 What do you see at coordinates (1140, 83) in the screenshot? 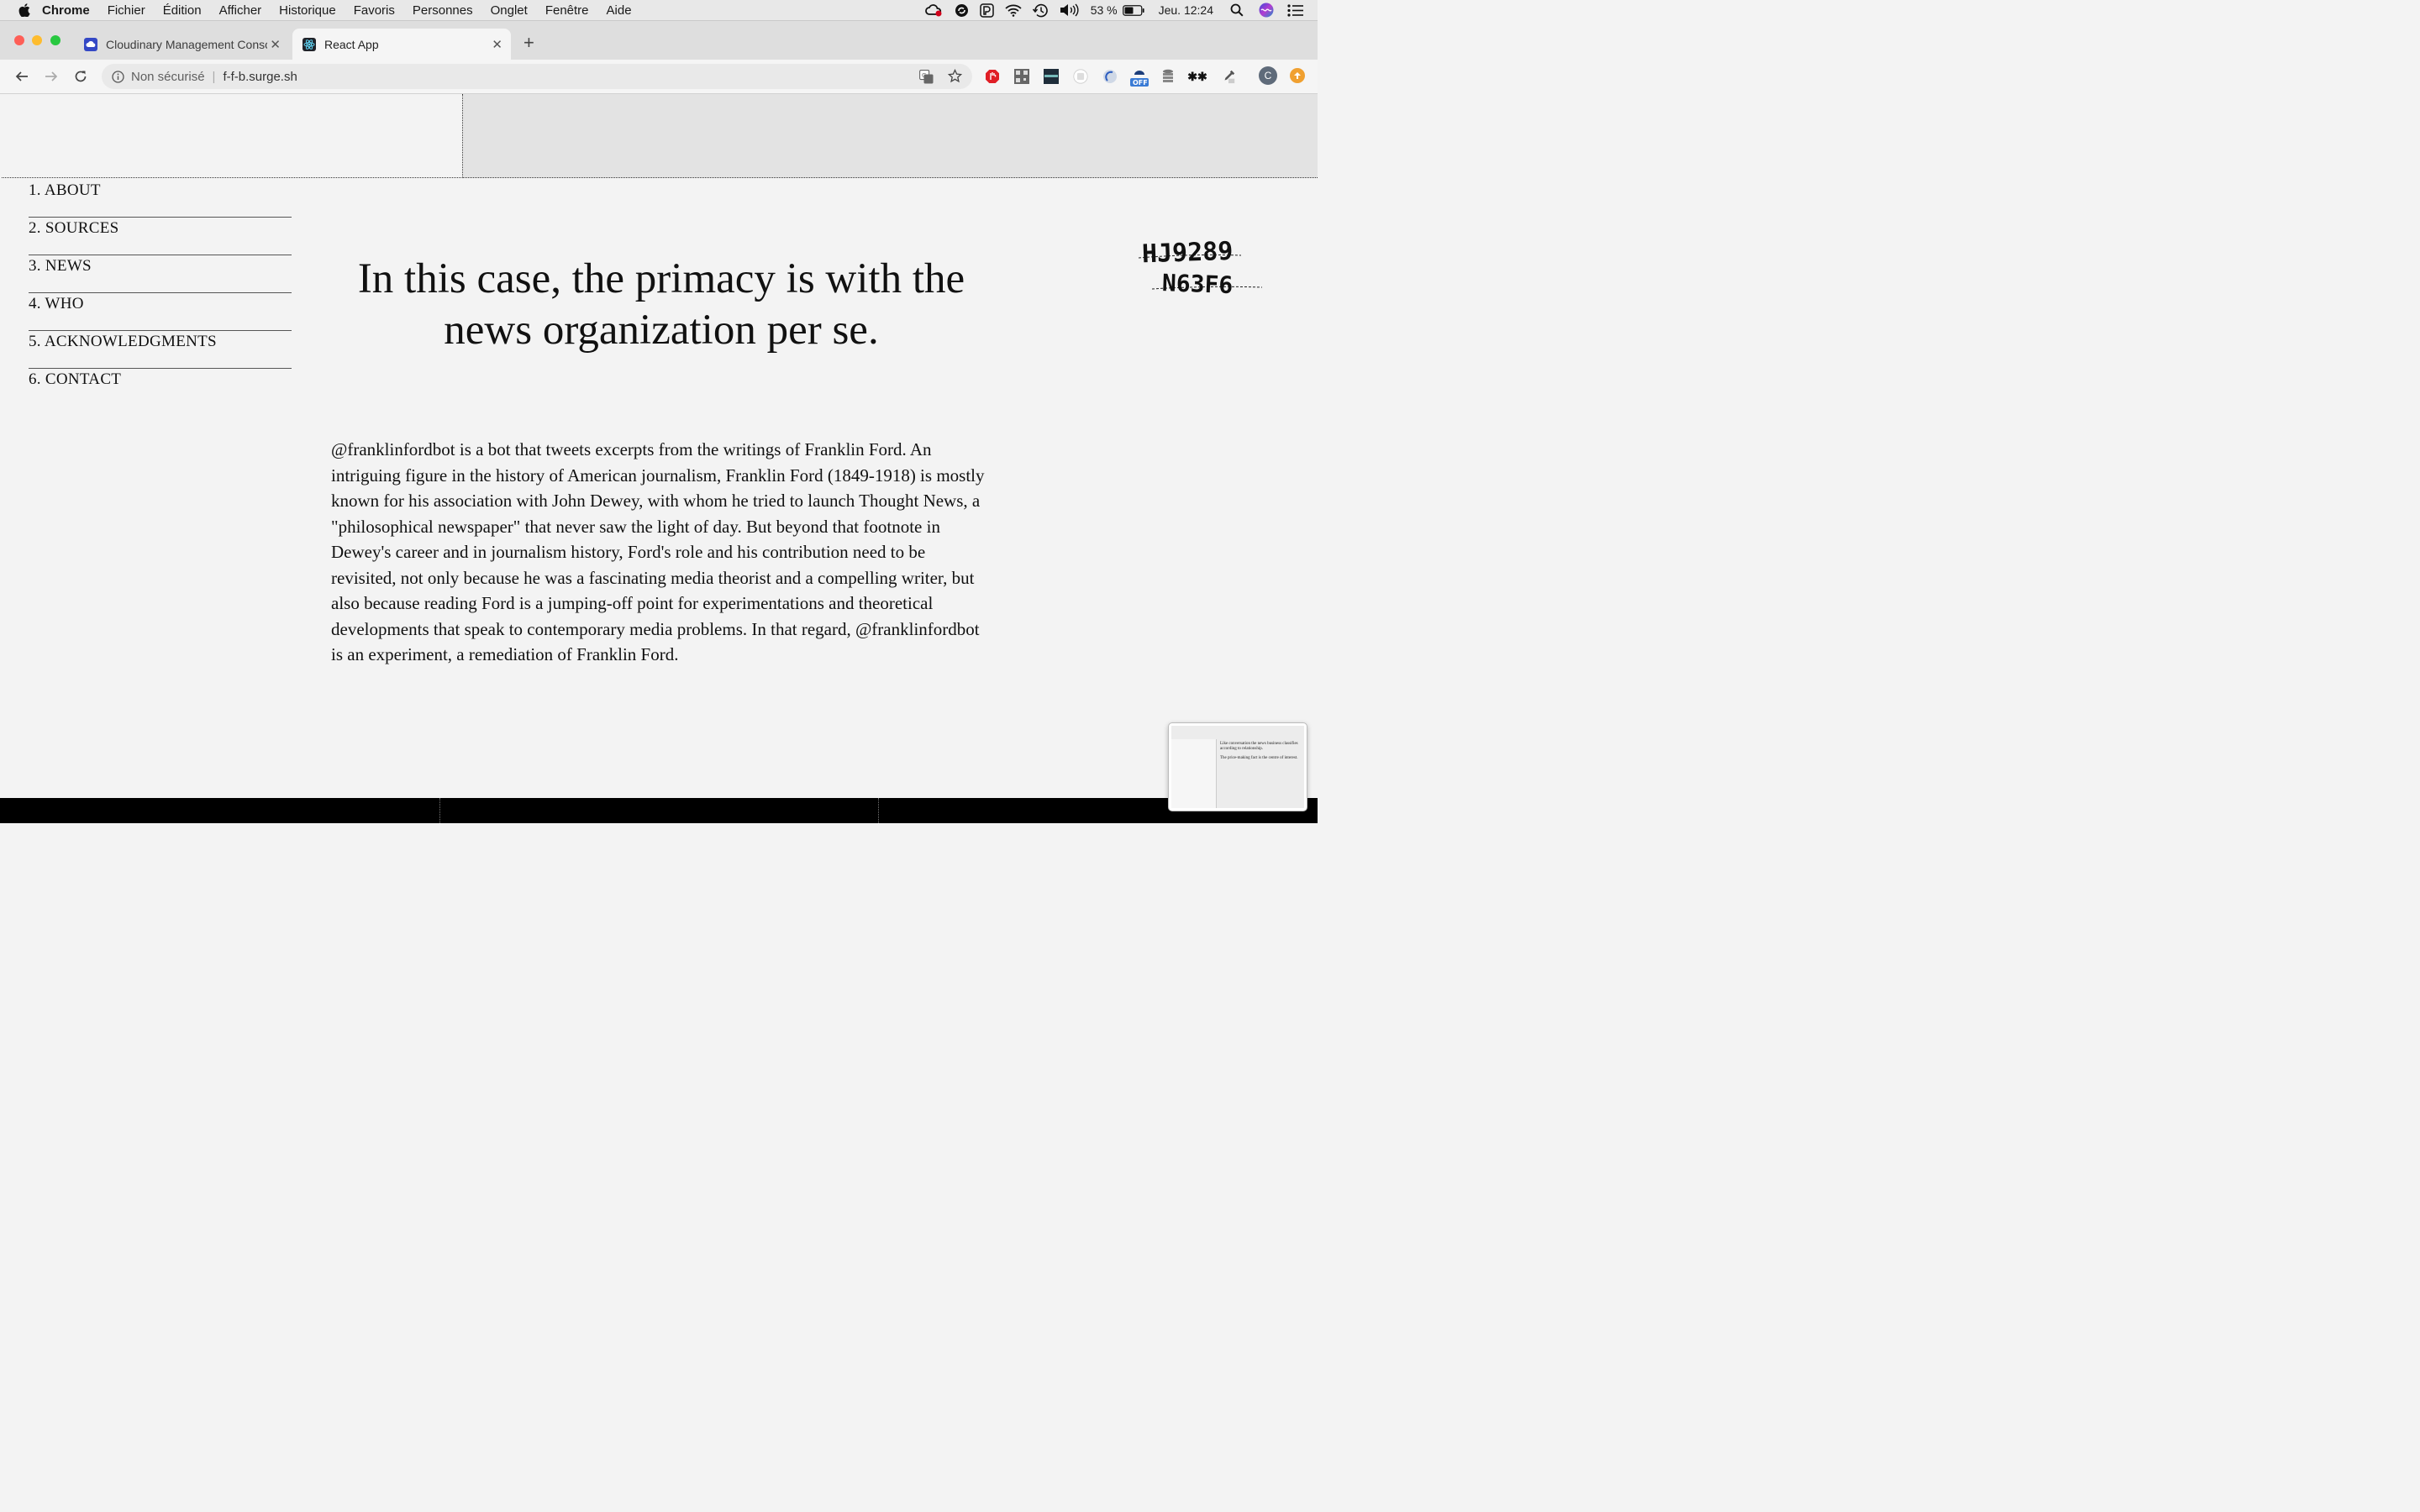
I see `off-badge-label: OFF` at bounding box center [1140, 83].